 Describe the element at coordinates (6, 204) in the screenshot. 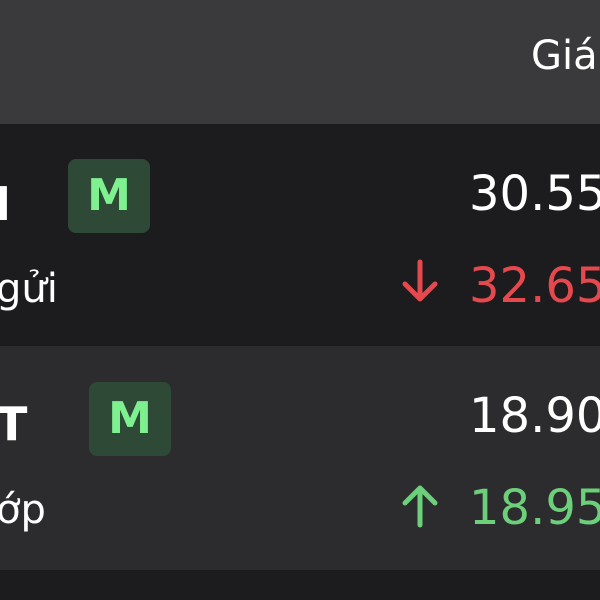

I see `stock-symbol: I` at that location.